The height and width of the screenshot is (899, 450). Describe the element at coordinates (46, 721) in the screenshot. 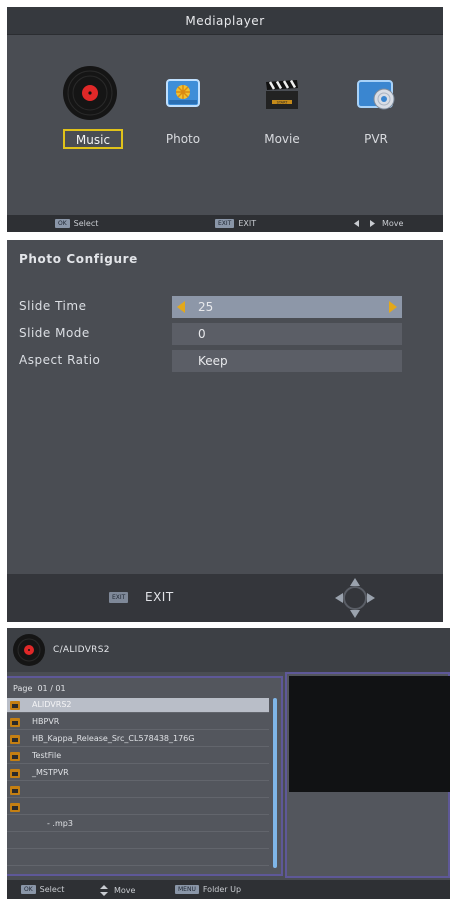

I see `list-item-label: HBPVR` at that location.